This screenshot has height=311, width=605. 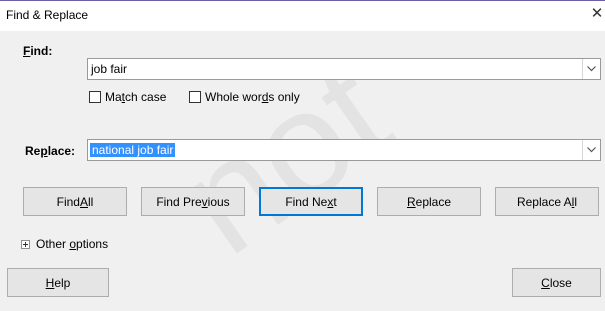 What do you see at coordinates (547, 201) in the screenshot?
I see `replace-all-button: Replace All` at bounding box center [547, 201].